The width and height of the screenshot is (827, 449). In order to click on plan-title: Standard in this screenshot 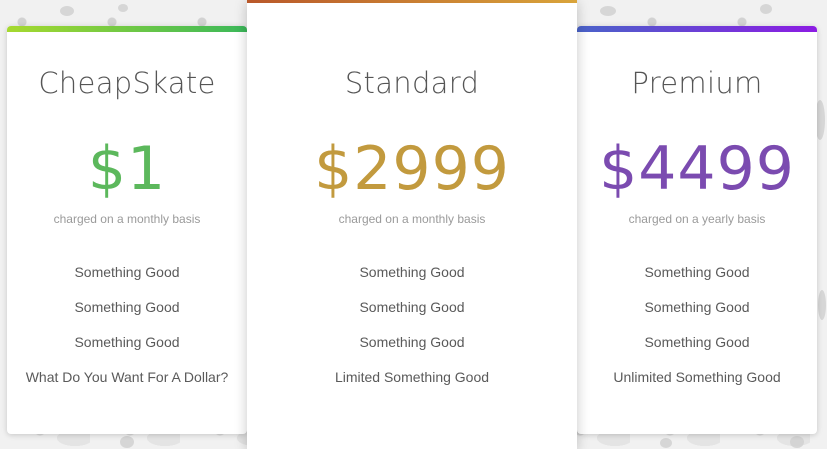, I will do `click(412, 83)`.